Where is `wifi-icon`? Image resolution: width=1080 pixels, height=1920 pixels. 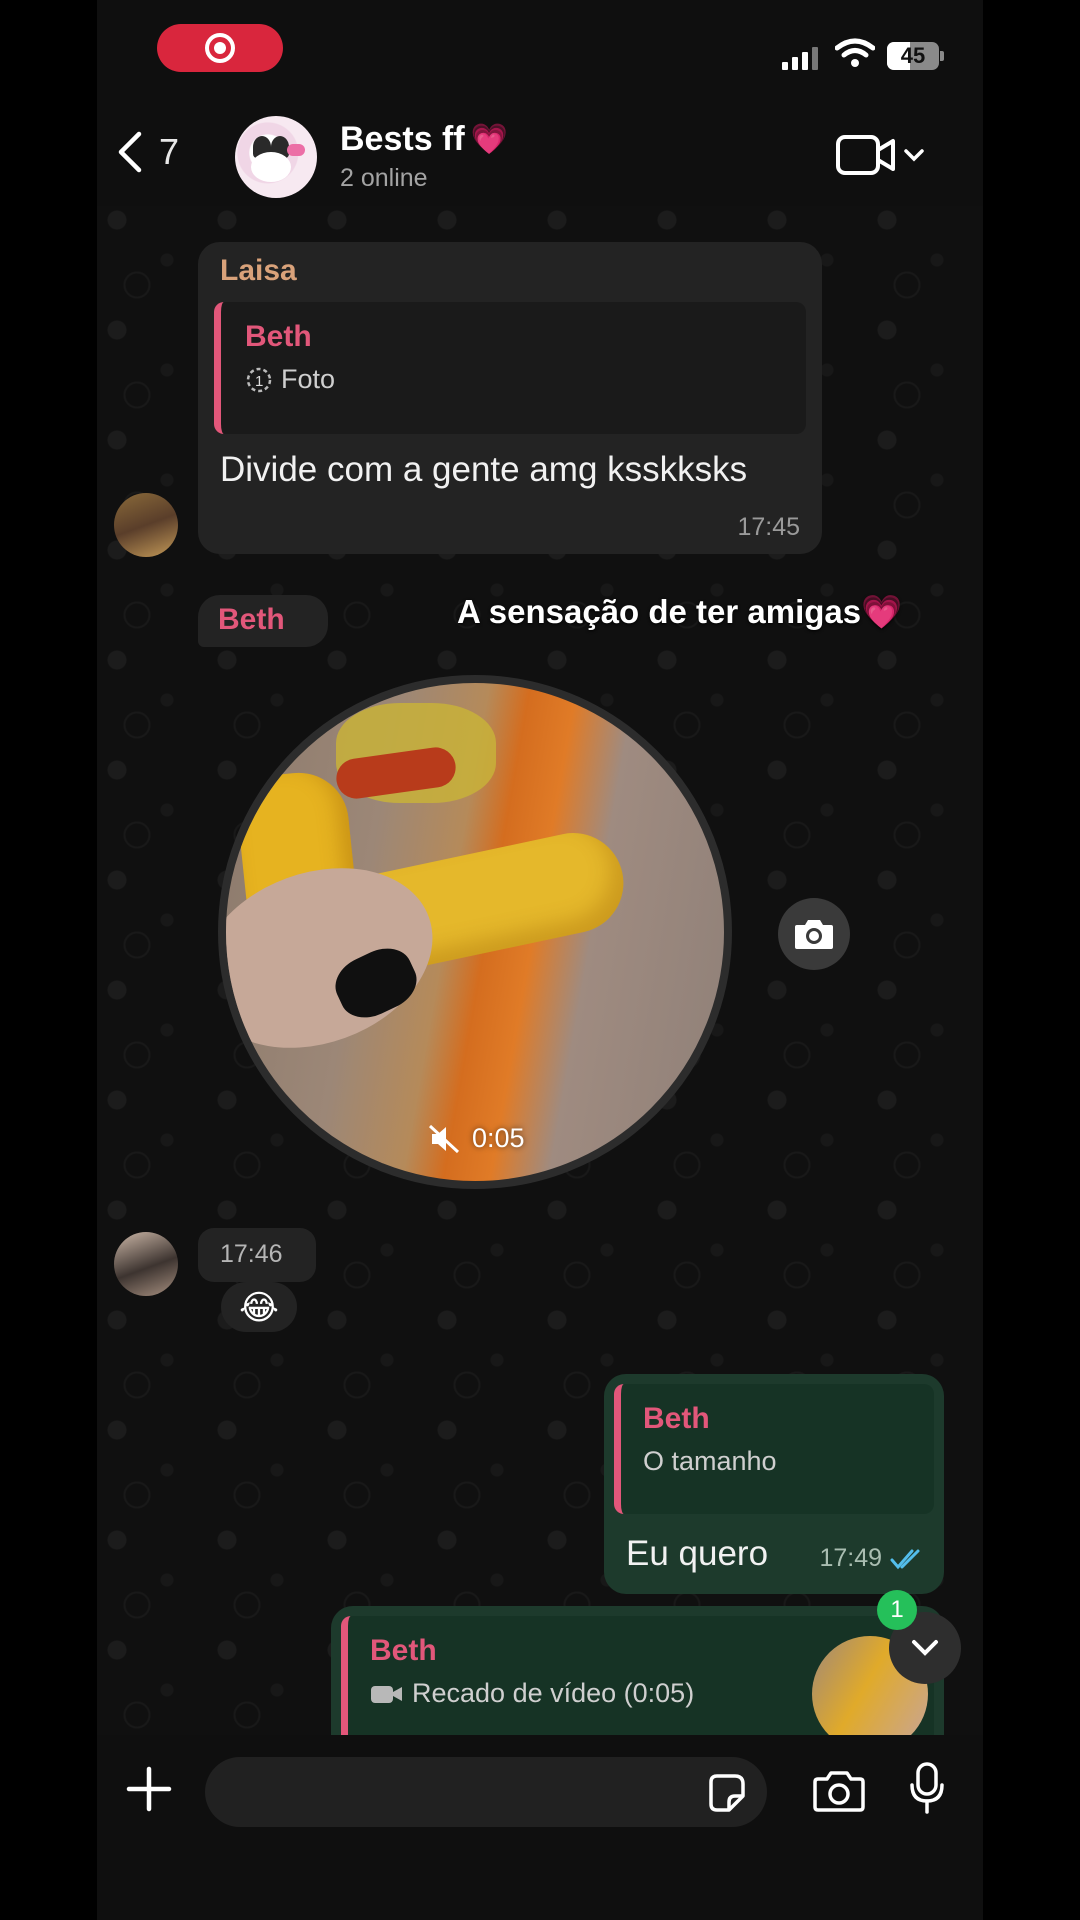 wifi-icon is located at coordinates (855, 52).